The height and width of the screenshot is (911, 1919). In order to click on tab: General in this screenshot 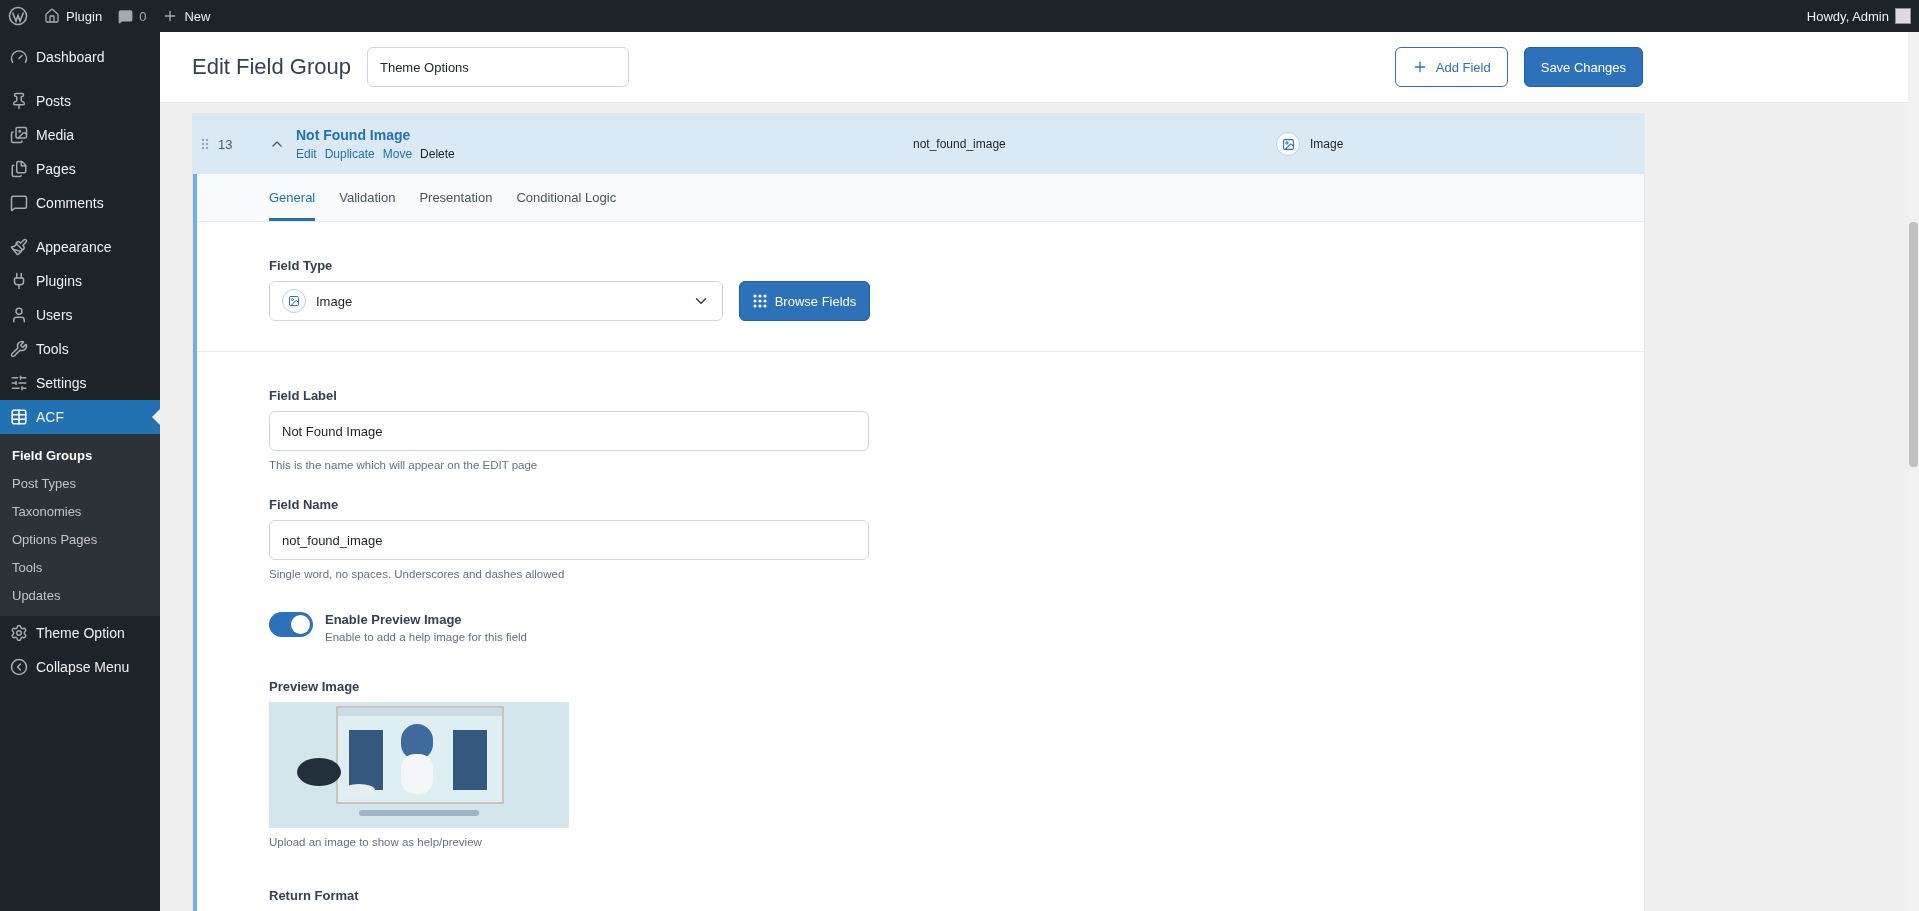, I will do `click(292, 197)`.